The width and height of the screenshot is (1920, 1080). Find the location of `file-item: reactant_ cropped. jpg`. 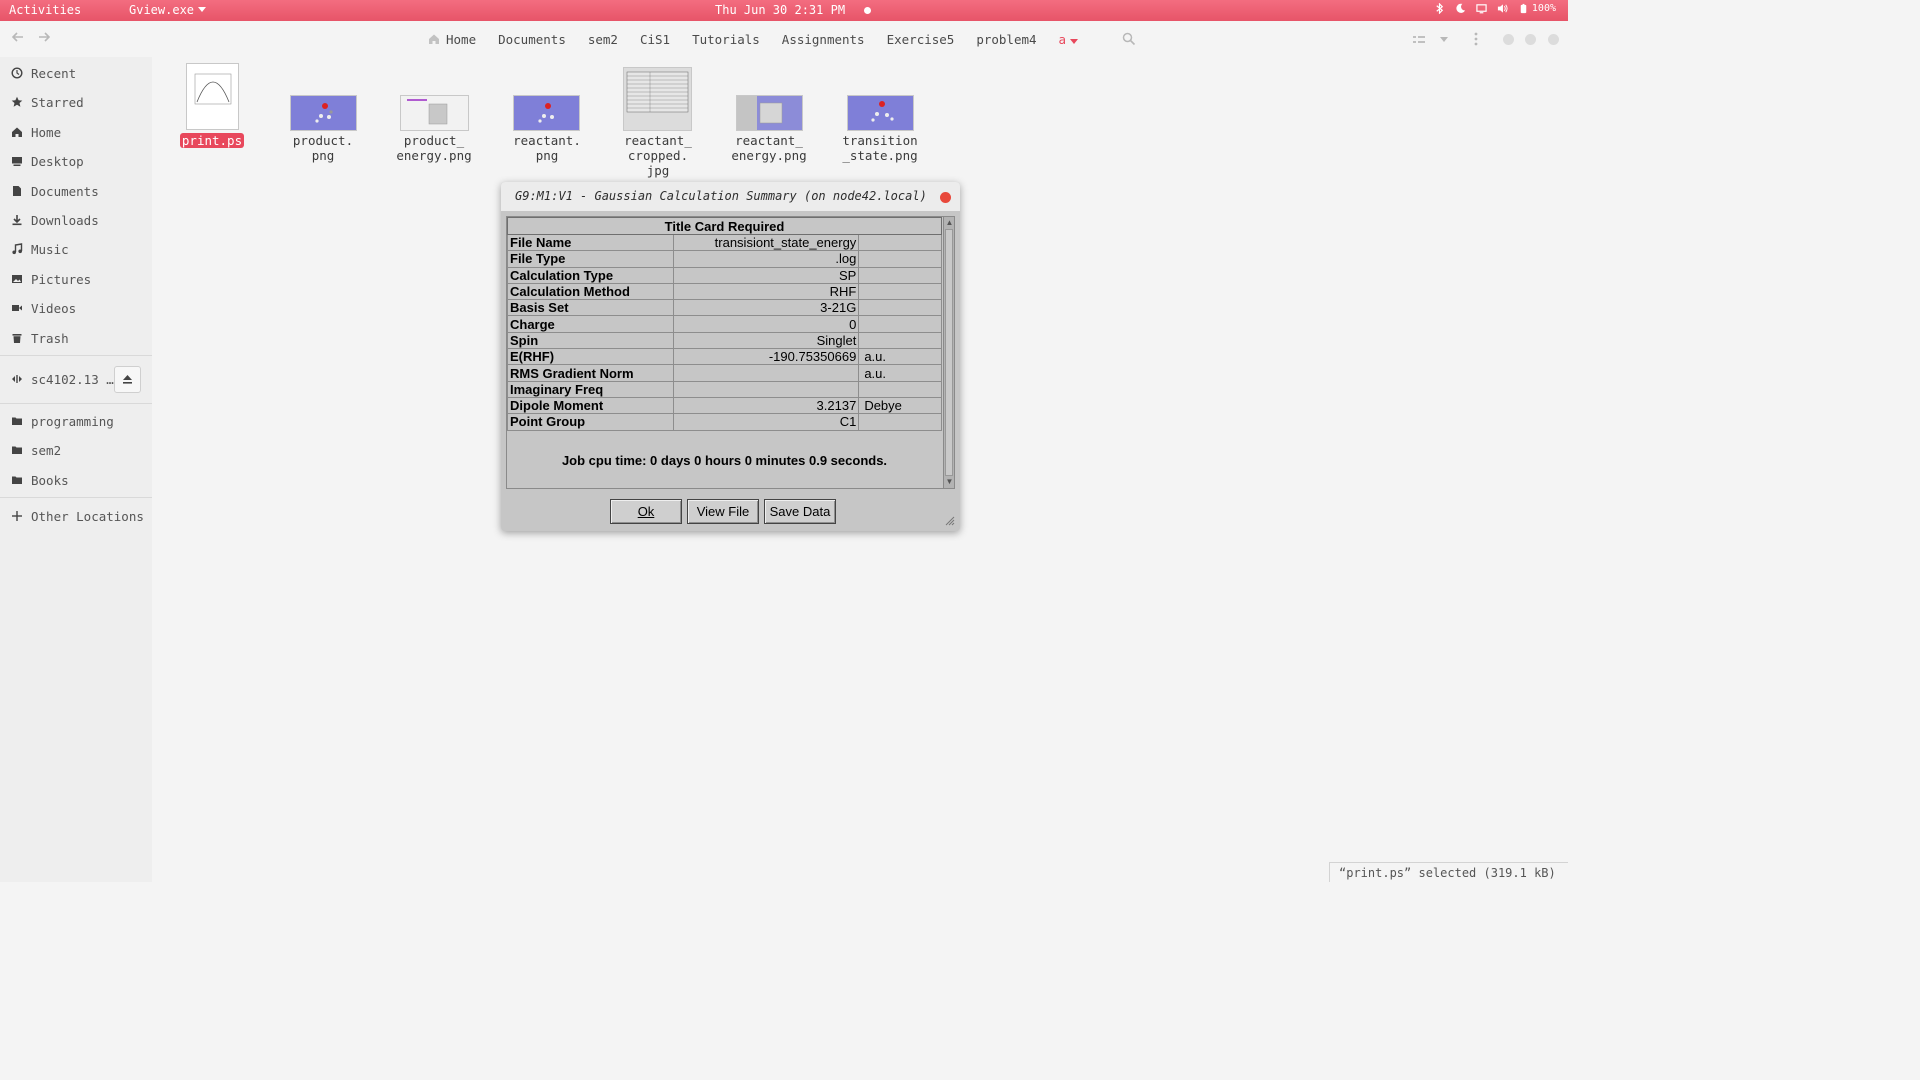

file-item: reactant_ cropped. jpg is located at coordinates (658, 155).